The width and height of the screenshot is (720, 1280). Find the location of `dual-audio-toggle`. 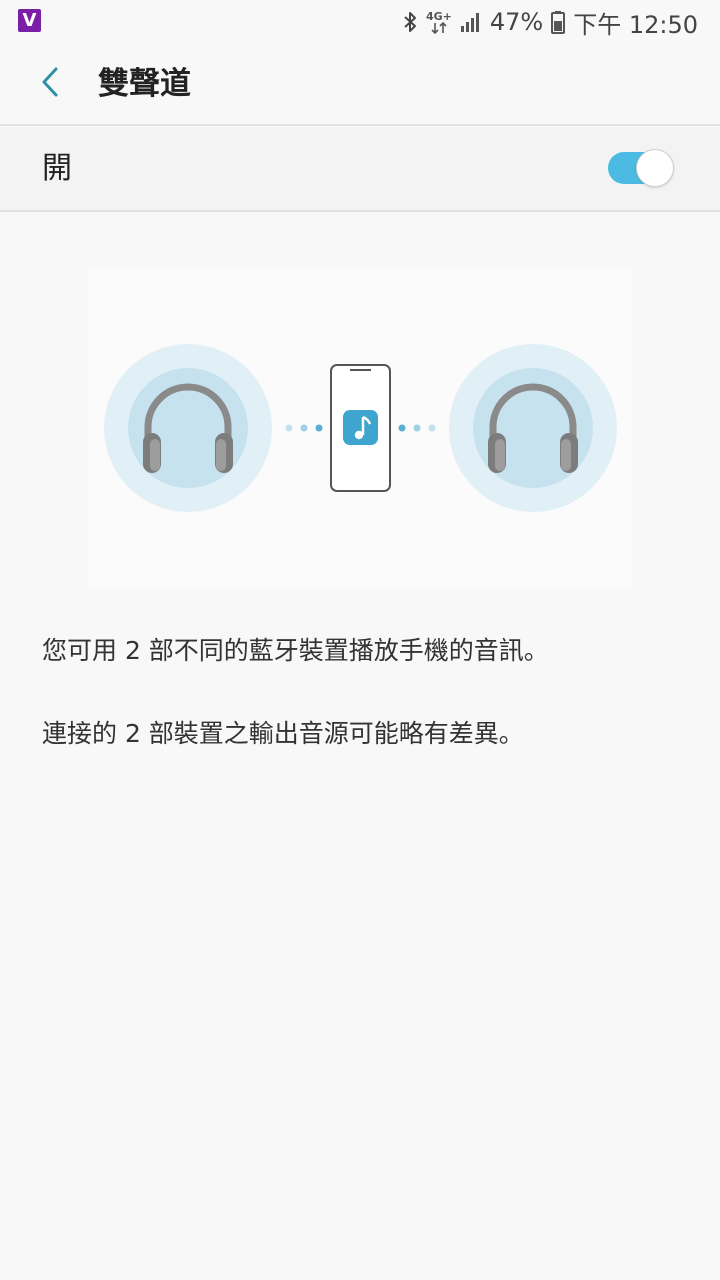

dual-audio-toggle is located at coordinates (640, 168).